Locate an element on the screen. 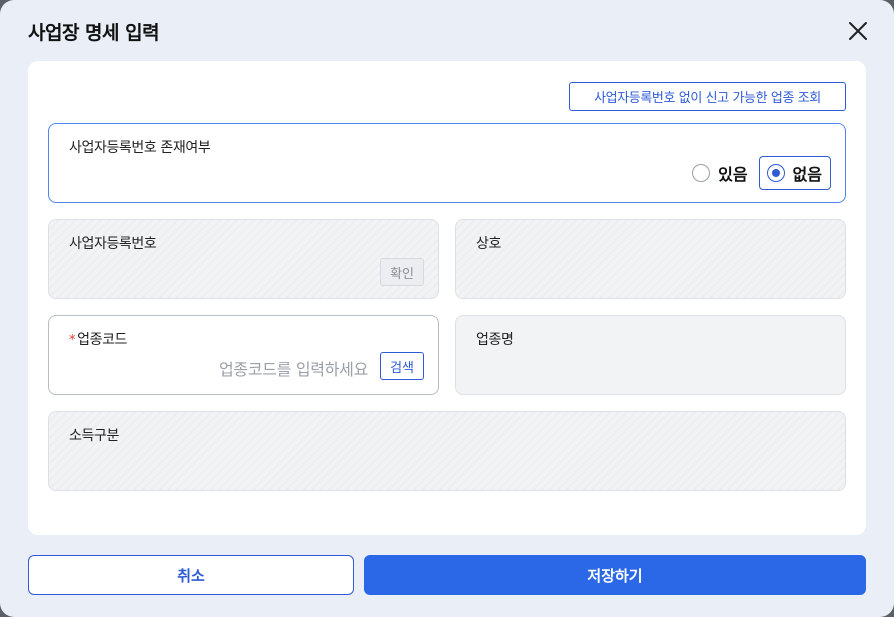 The image size is (894, 617). close-button is located at coordinates (858, 31).